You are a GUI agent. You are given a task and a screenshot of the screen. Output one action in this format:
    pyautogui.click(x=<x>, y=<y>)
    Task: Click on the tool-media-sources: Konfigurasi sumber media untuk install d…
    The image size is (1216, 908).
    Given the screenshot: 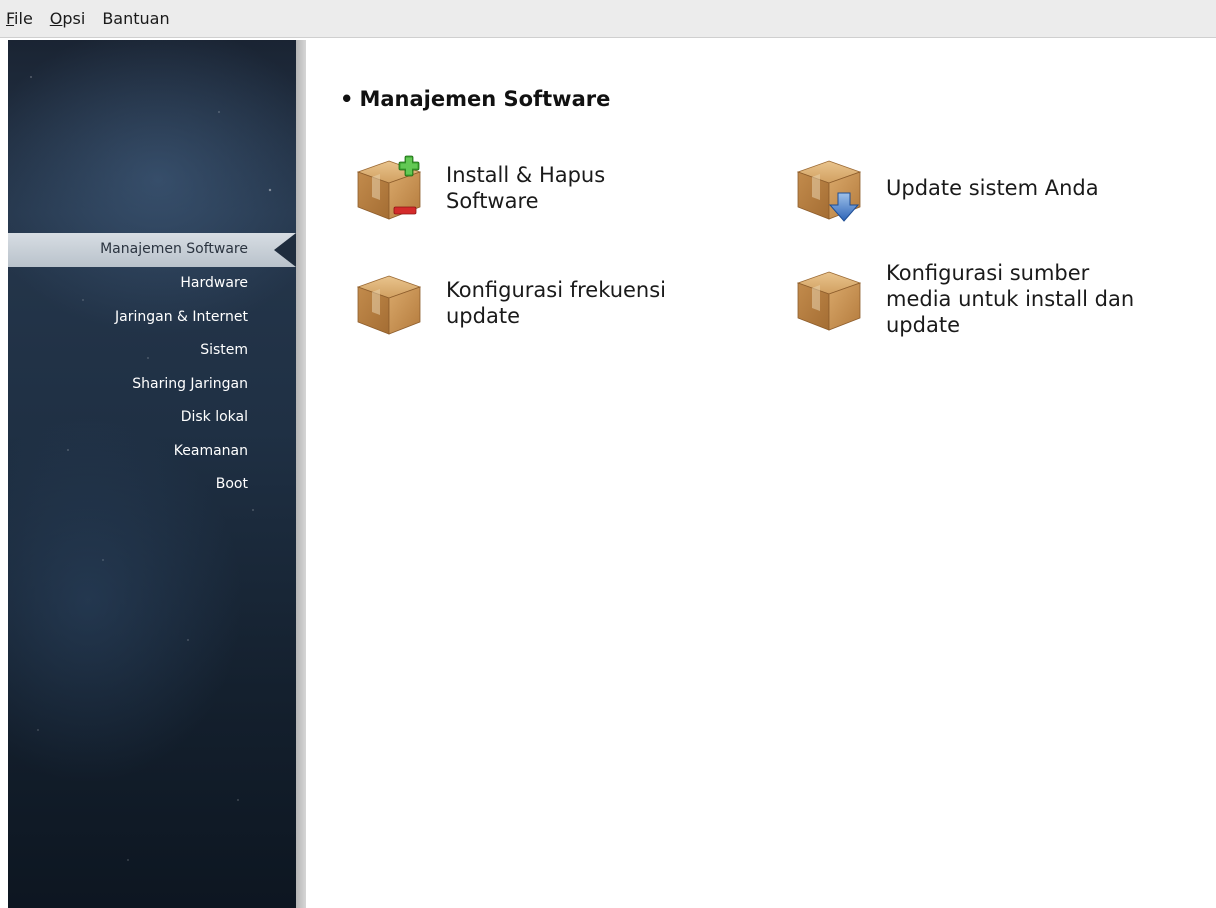 What is the action you would take?
    pyautogui.click(x=990, y=299)
    